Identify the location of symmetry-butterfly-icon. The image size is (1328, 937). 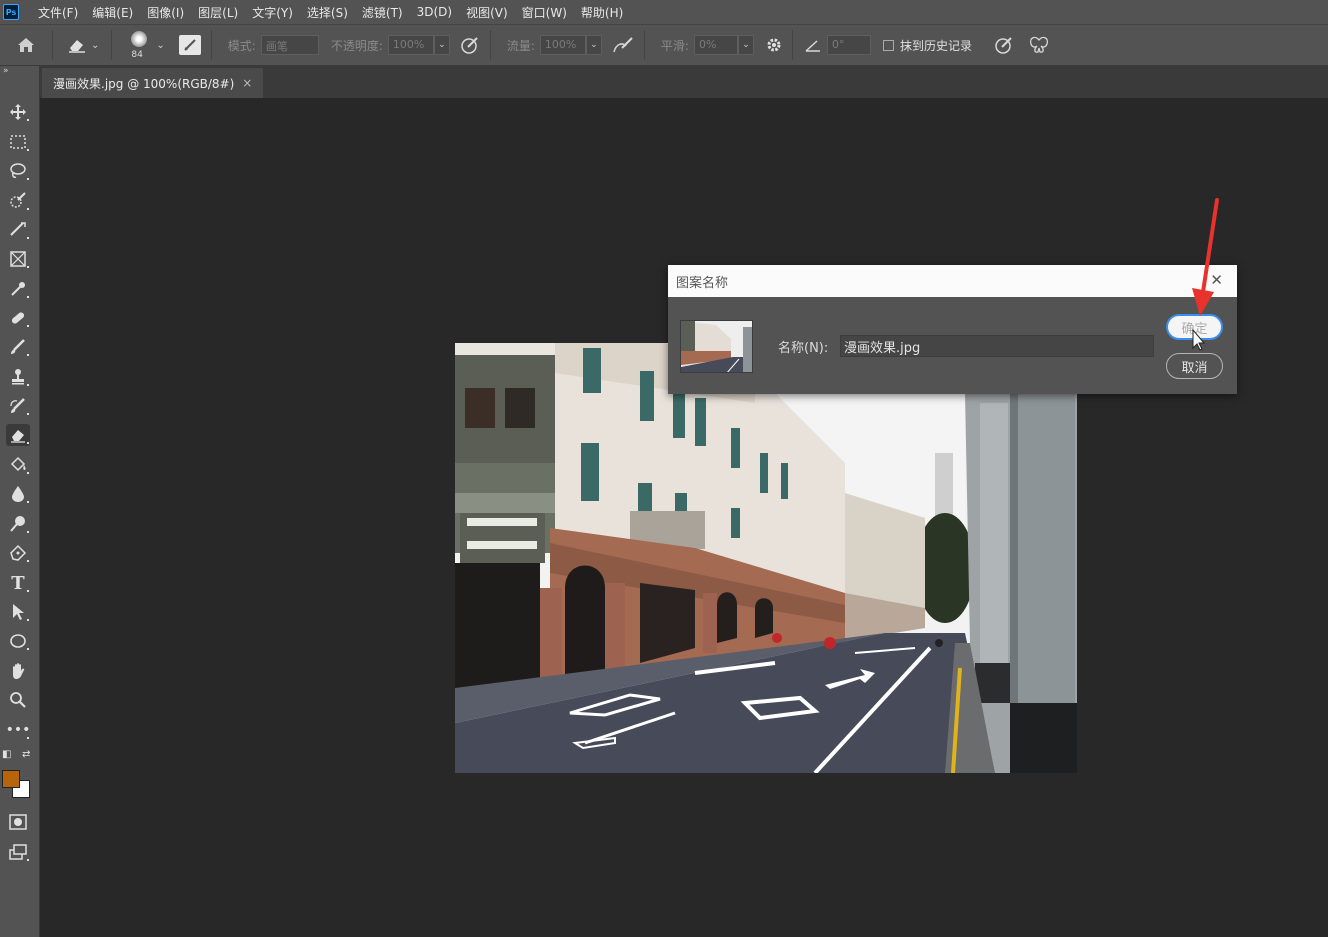
(1039, 45).